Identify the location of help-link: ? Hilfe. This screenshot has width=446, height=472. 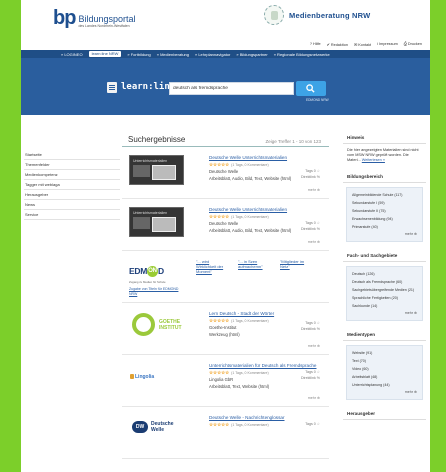
(315, 44).